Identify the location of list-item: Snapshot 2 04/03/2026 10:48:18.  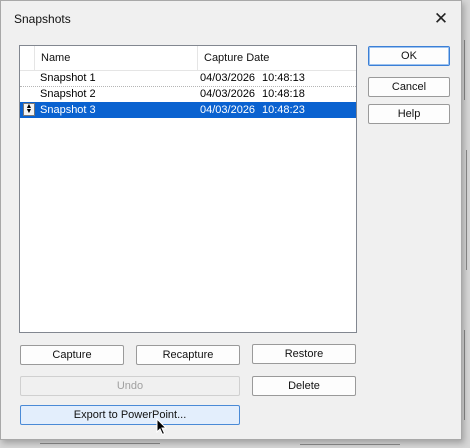
(188, 94).